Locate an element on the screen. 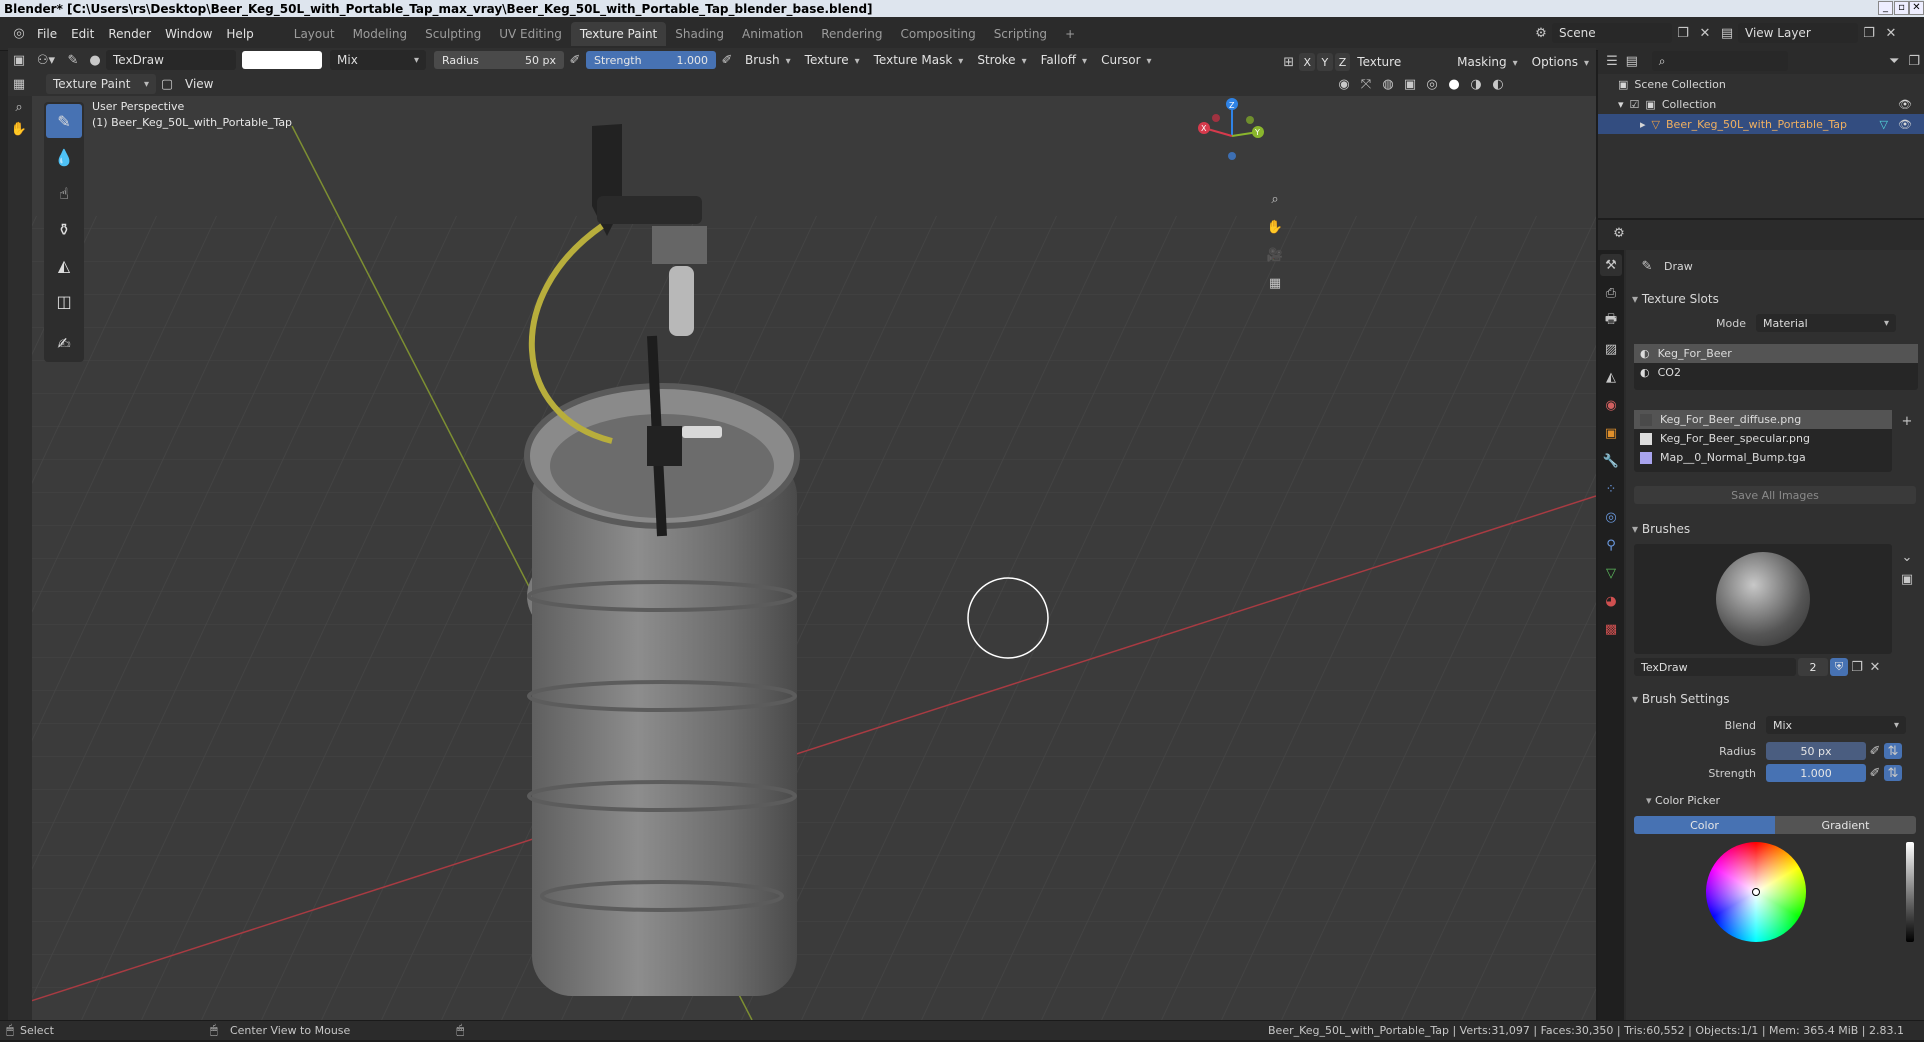  expand-icon: ▾ is located at coordinates (1621, 104).